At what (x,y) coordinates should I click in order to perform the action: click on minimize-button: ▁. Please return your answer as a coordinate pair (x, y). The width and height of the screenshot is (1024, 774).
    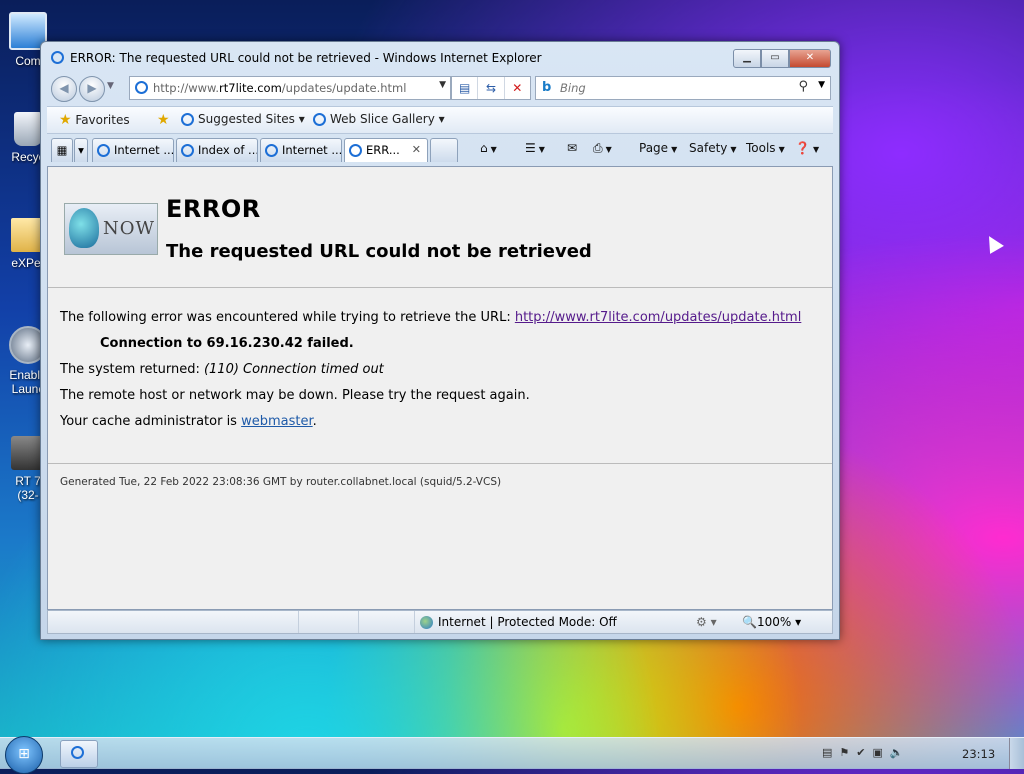
    Looking at the image, I should click on (747, 58).